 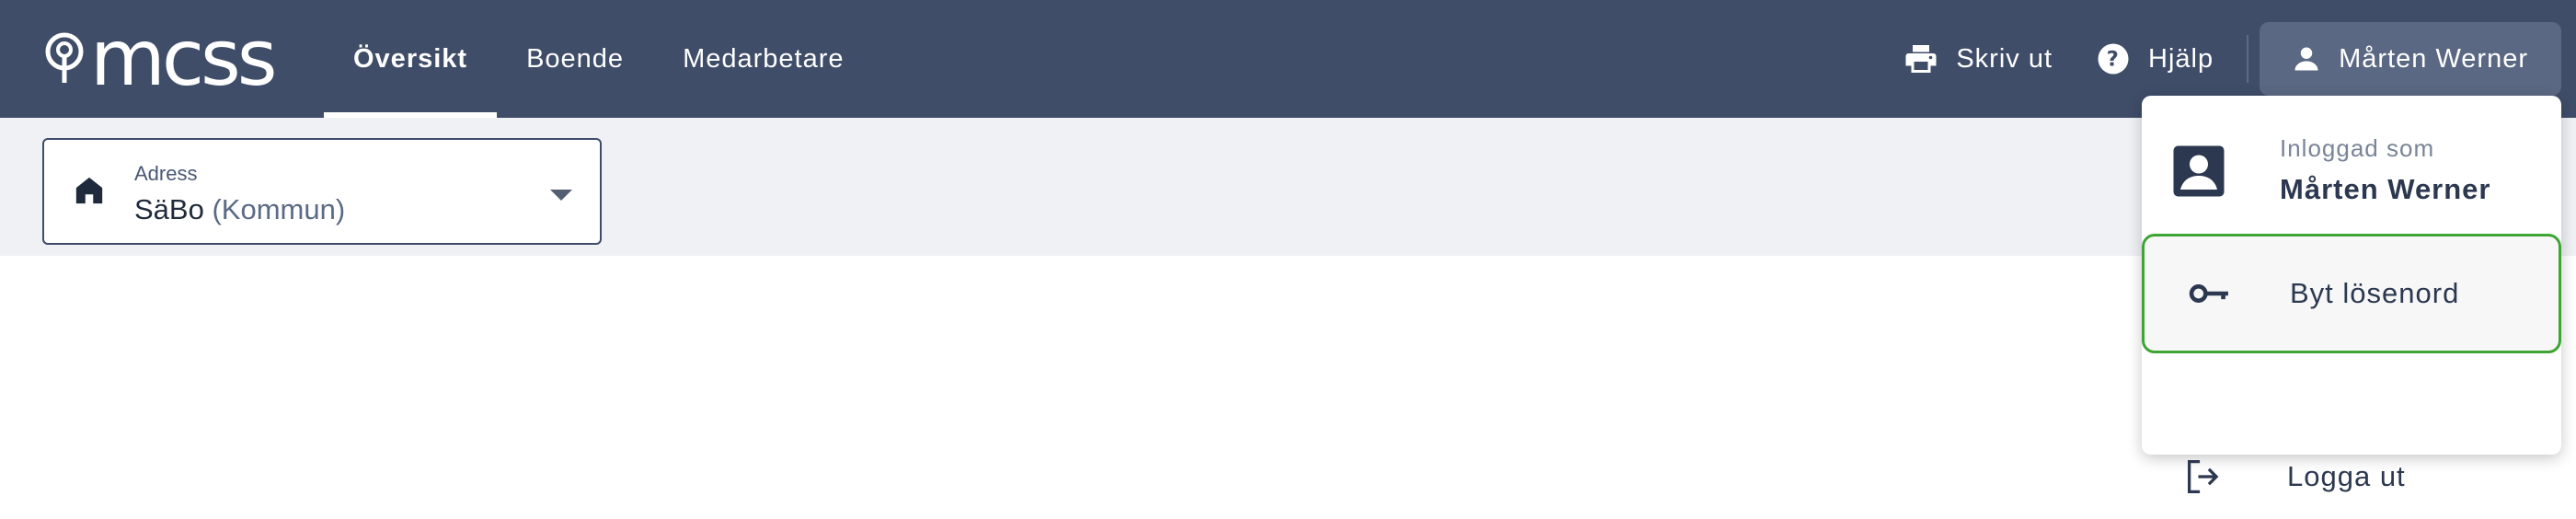 I want to click on person-icon, so click(x=2306, y=59).